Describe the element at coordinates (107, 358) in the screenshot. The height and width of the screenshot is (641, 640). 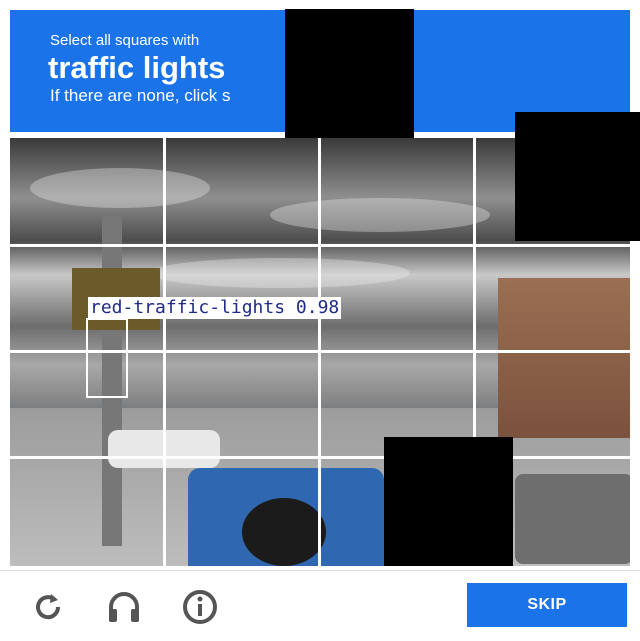
I see `detection-box` at that location.